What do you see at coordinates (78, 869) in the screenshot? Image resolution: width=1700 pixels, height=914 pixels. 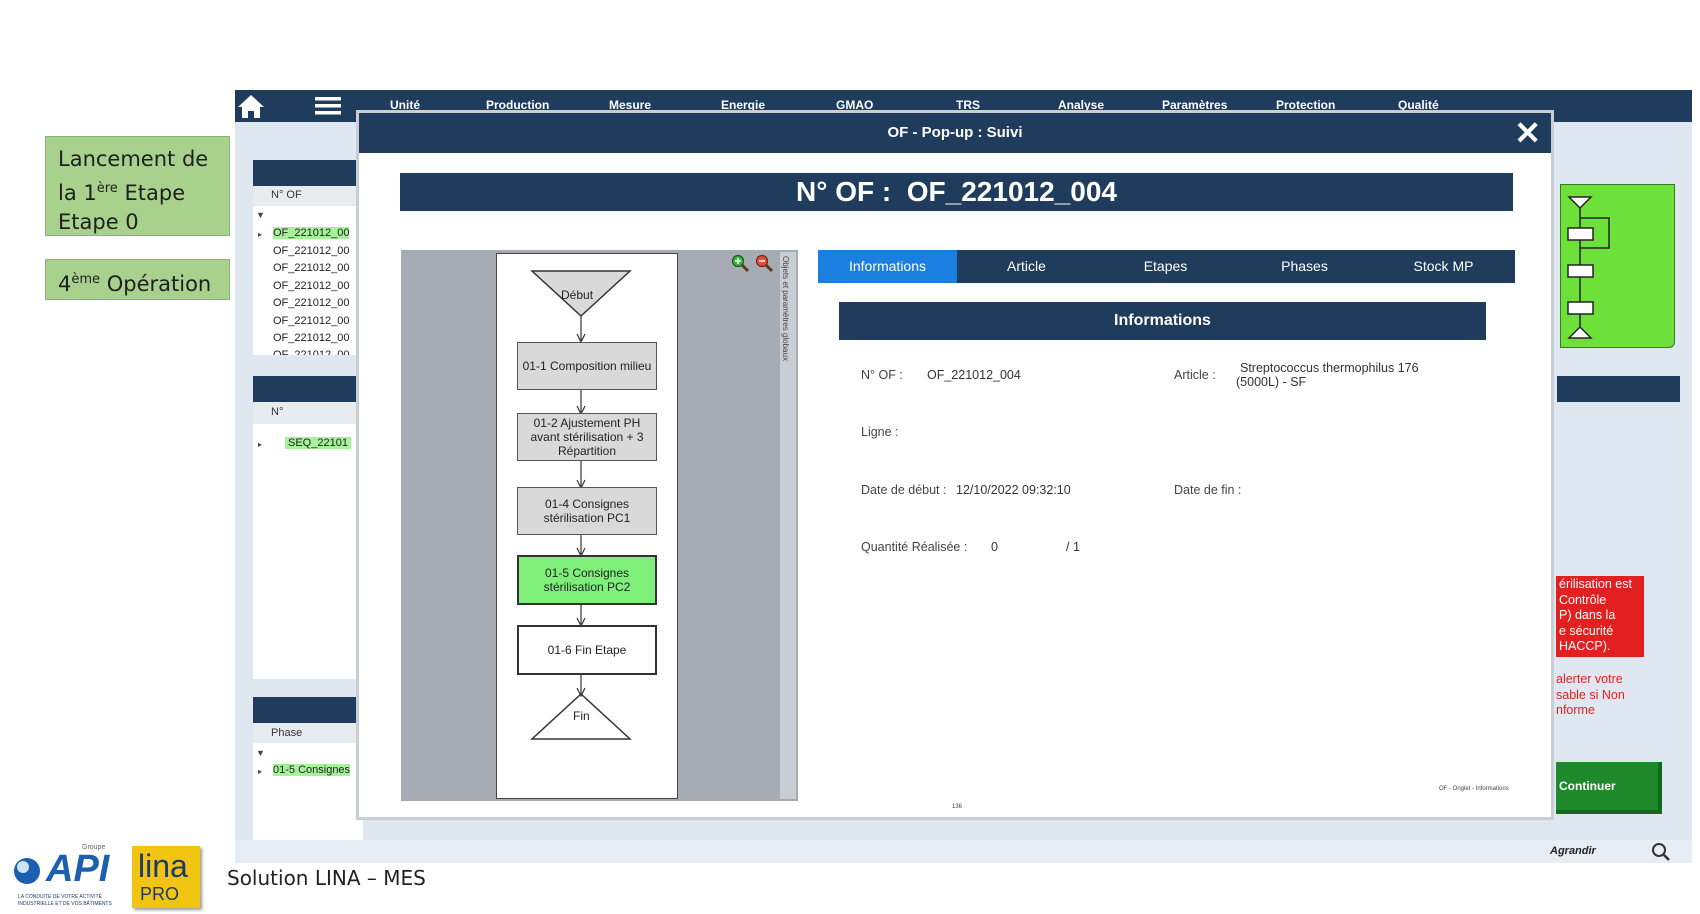 I see `api-brand-text: API` at bounding box center [78, 869].